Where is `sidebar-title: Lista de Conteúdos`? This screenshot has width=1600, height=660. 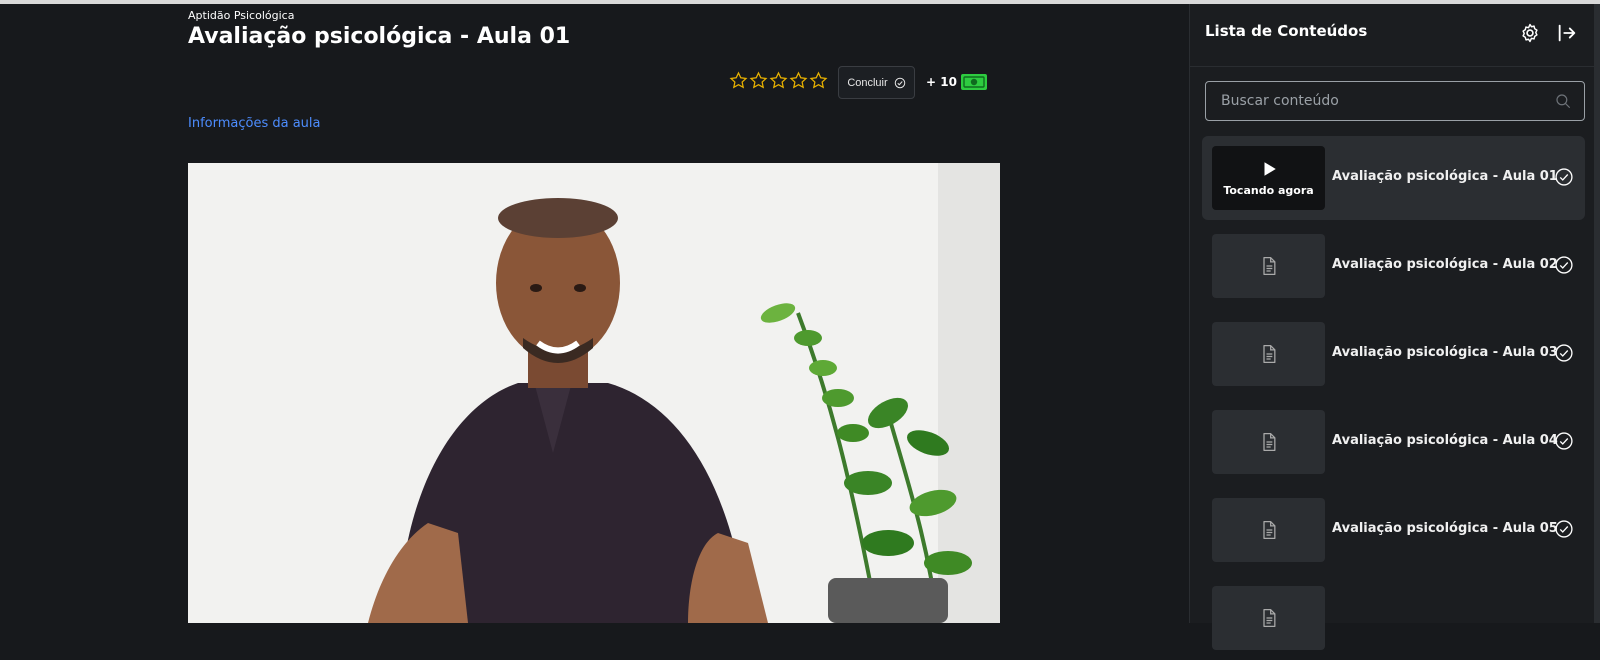 sidebar-title: Lista de Conteúdos is located at coordinates (1286, 31).